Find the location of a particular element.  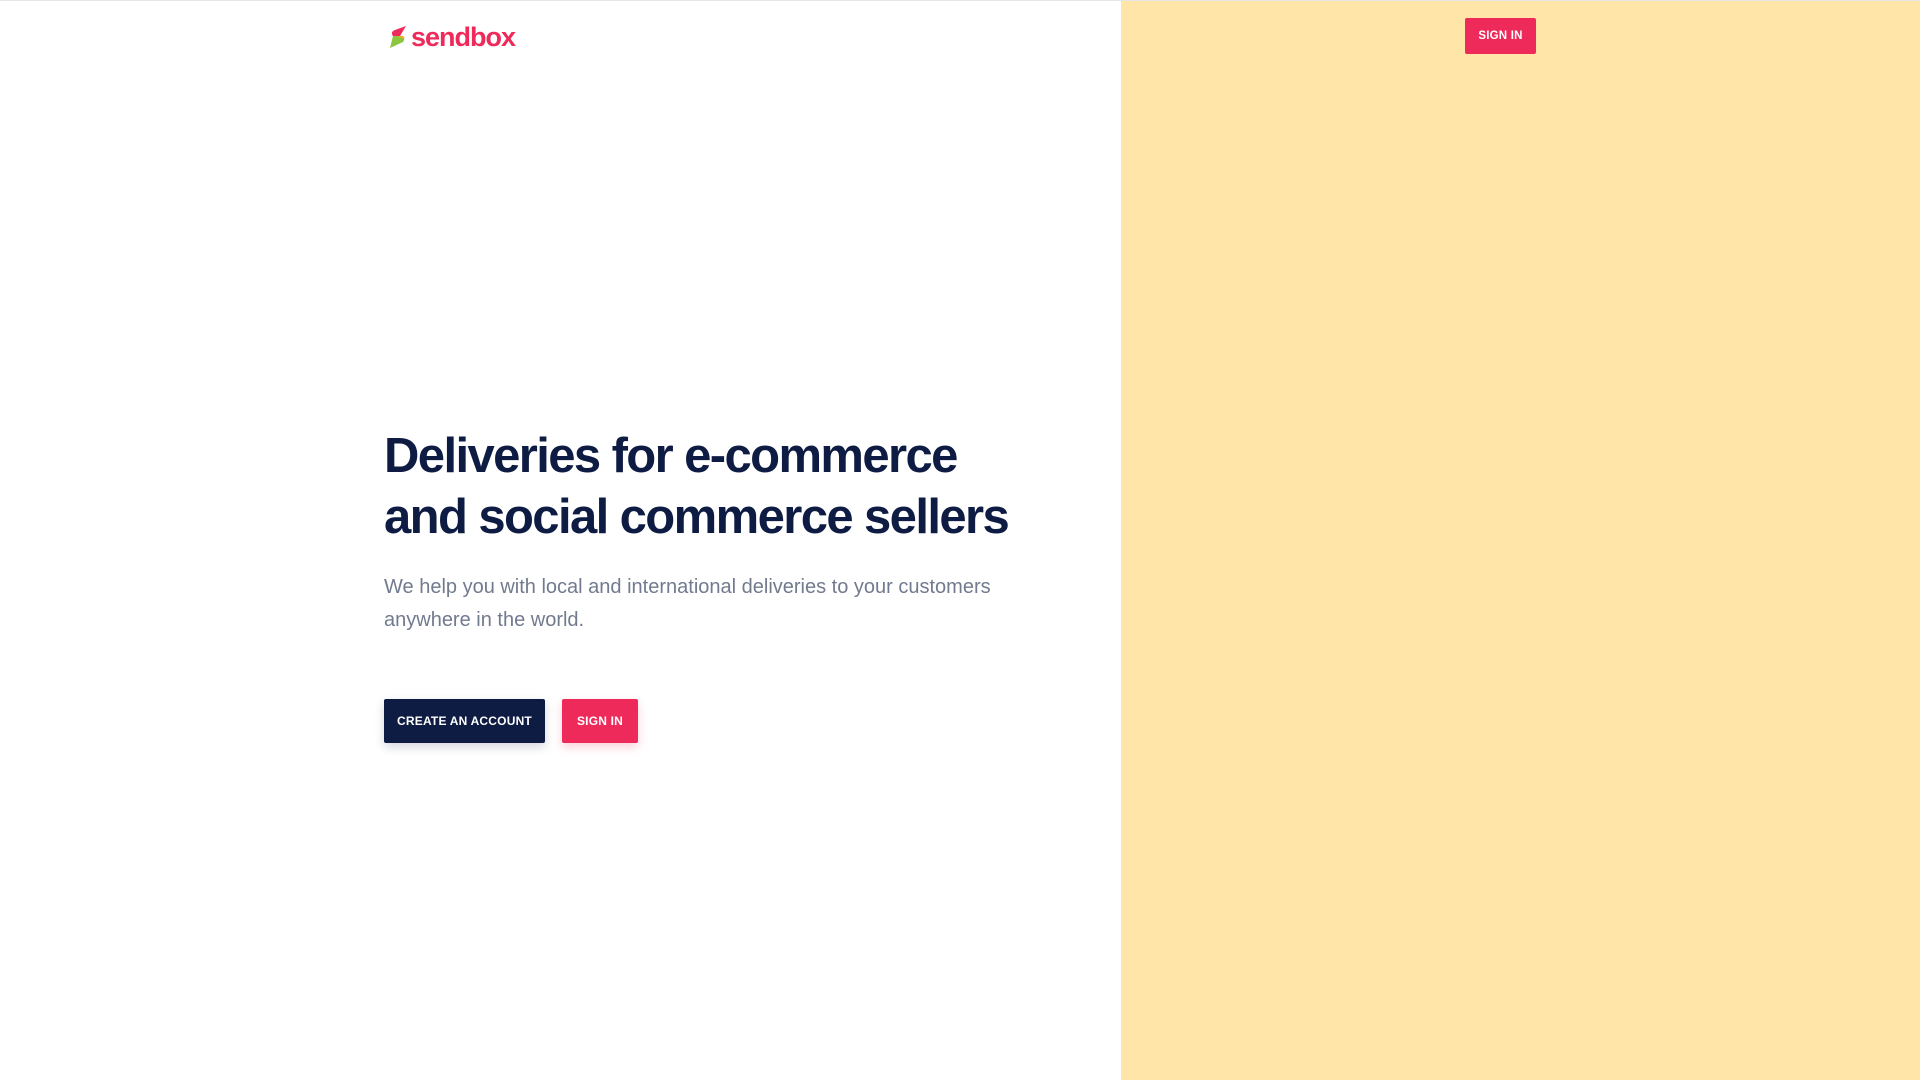

logo-link: sendbox is located at coordinates (452, 36).